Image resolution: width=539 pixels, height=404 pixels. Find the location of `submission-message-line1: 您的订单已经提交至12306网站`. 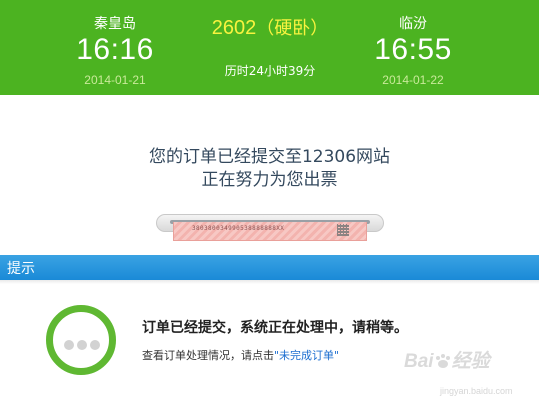

submission-message-line1: 您的订单已经提交至12306网站 is located at coordinates (269, 157).